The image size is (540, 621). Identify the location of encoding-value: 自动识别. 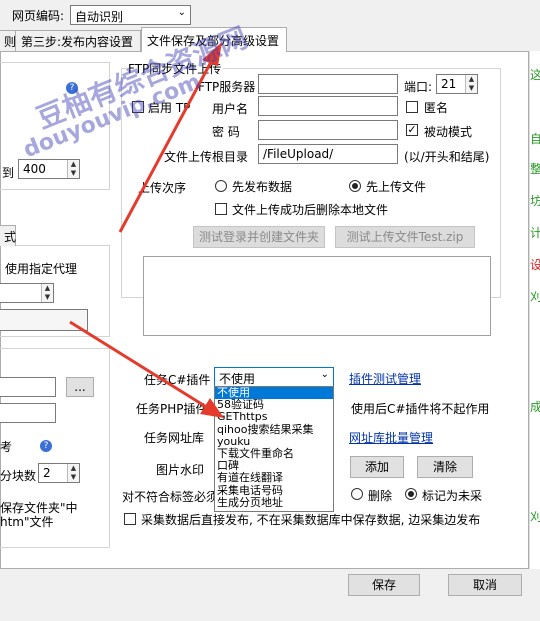
(99, 17).